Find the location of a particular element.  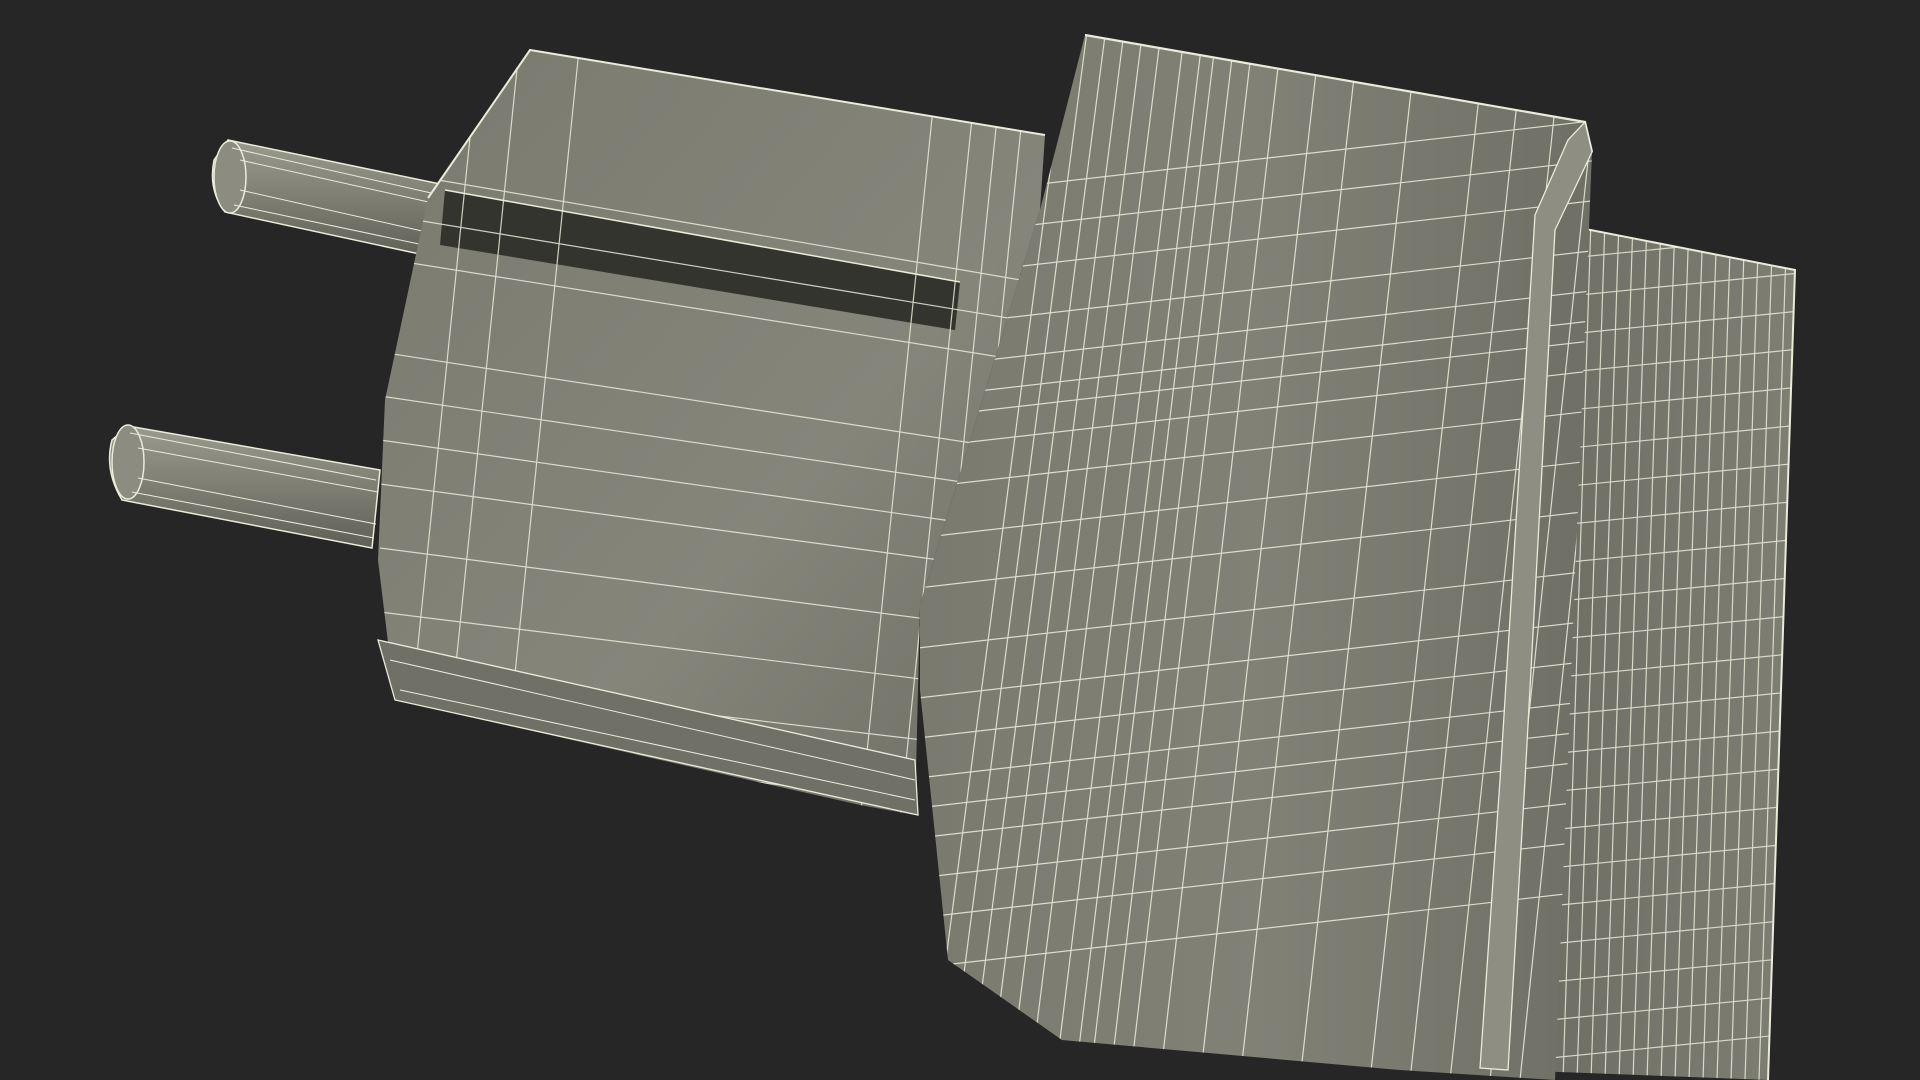

lower-pin is located at coordinates (244, 486).